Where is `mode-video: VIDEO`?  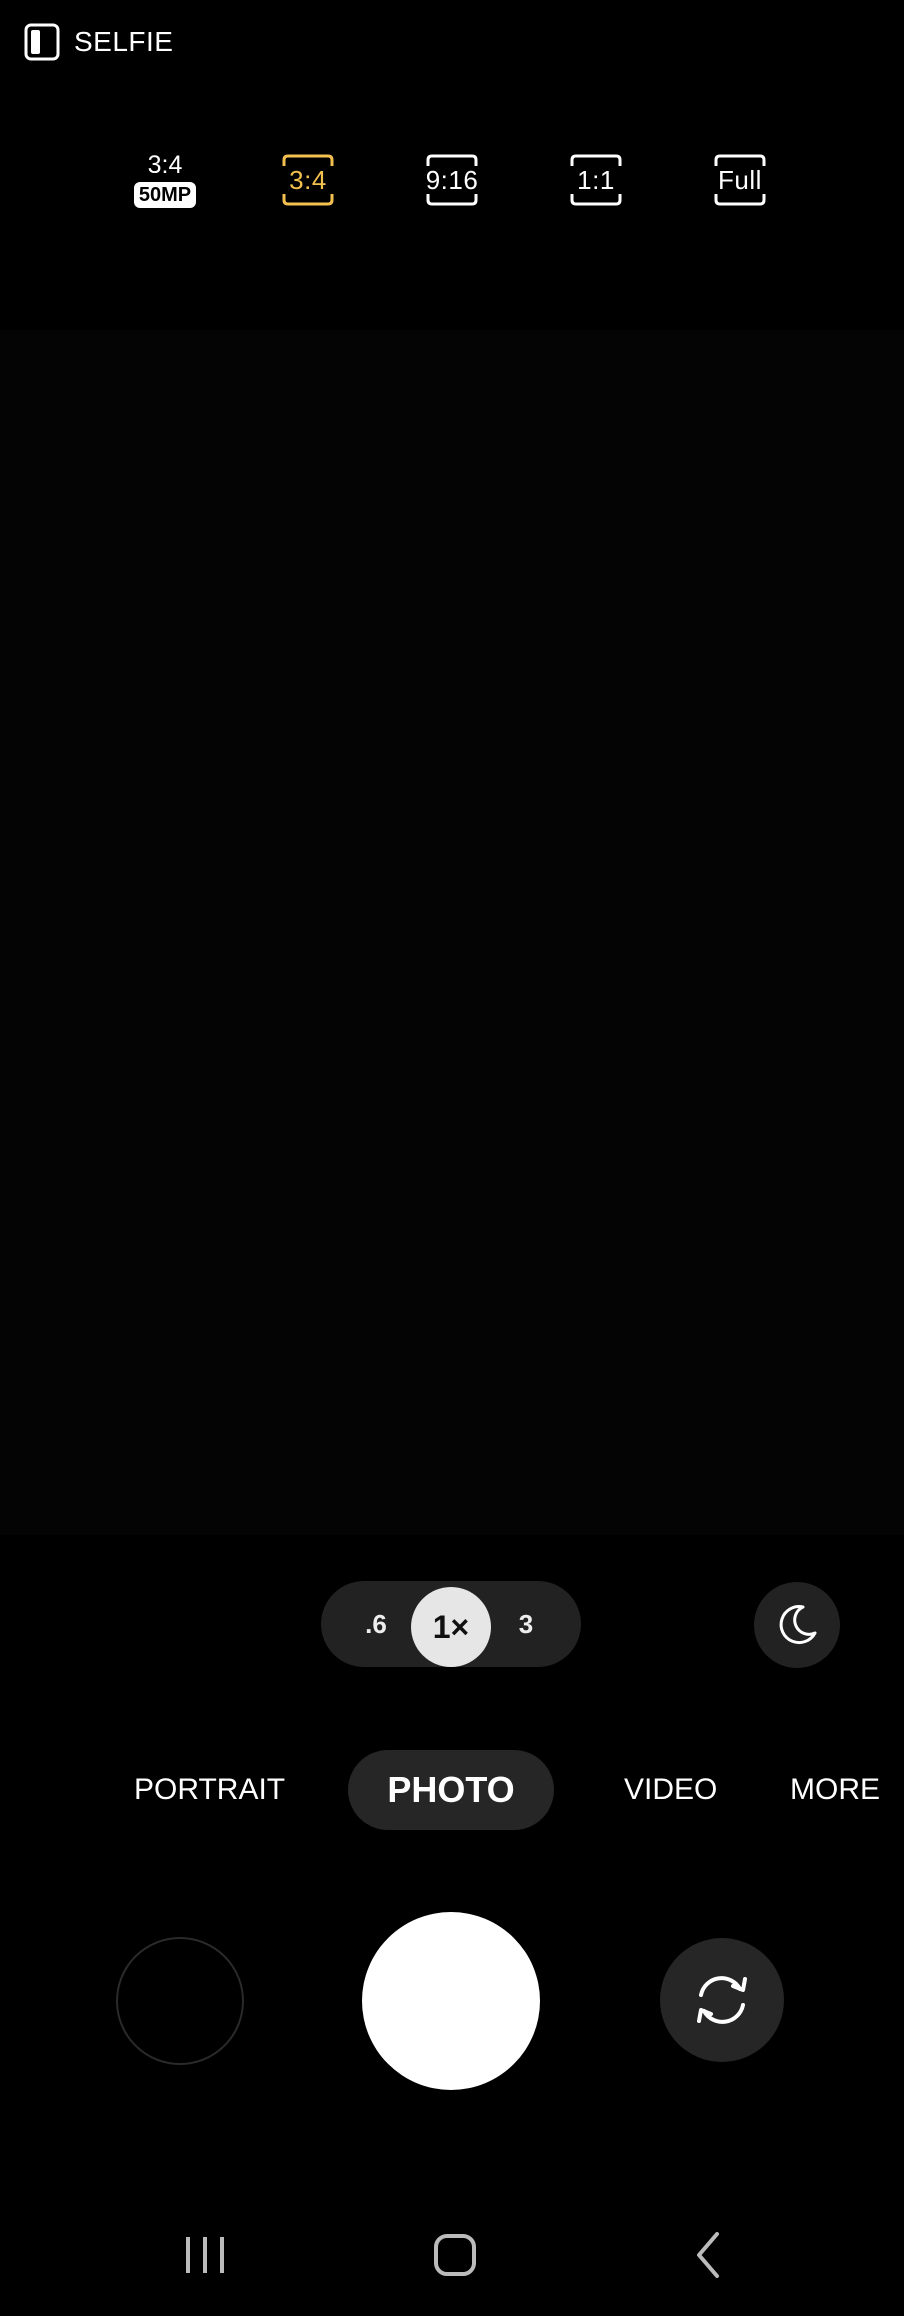 mode-video: VIDEO is located at coordinates (670, 1790).